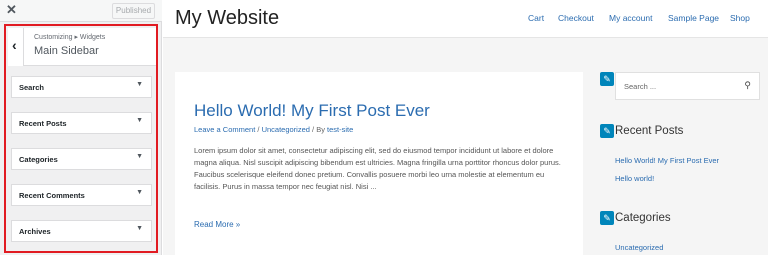  What do you see at coordinates (687, 86) in the screenshot?
I see `search-input: Search ... ⚲` at bounding box center [687, 86].